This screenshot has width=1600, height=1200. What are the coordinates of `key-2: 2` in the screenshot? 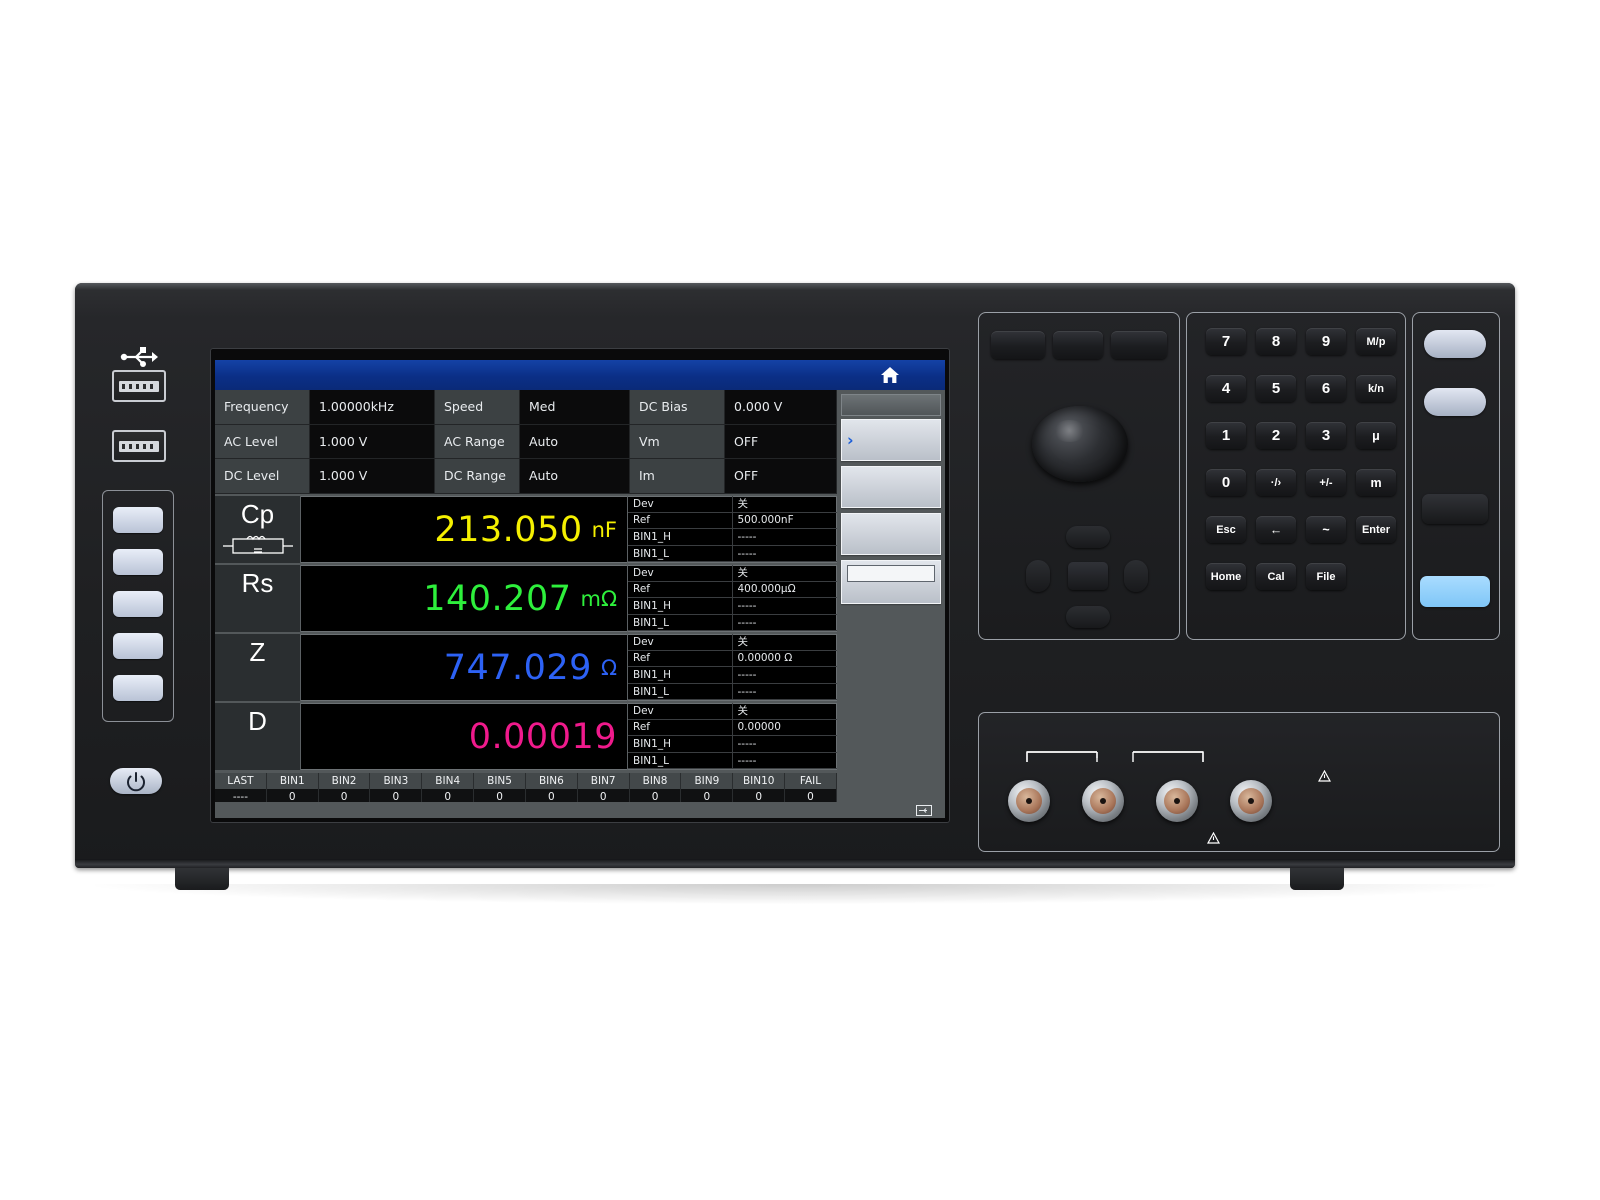 It's located at (1276, 435).